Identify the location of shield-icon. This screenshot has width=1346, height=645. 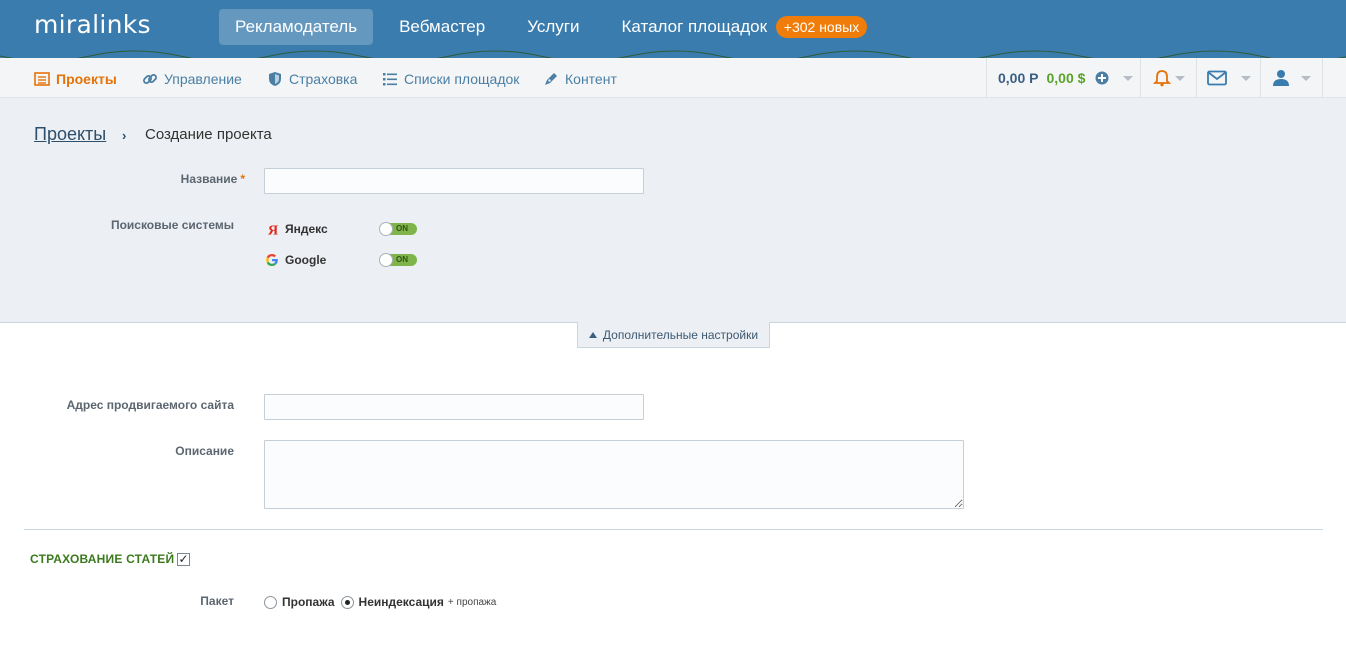
(275, 79).